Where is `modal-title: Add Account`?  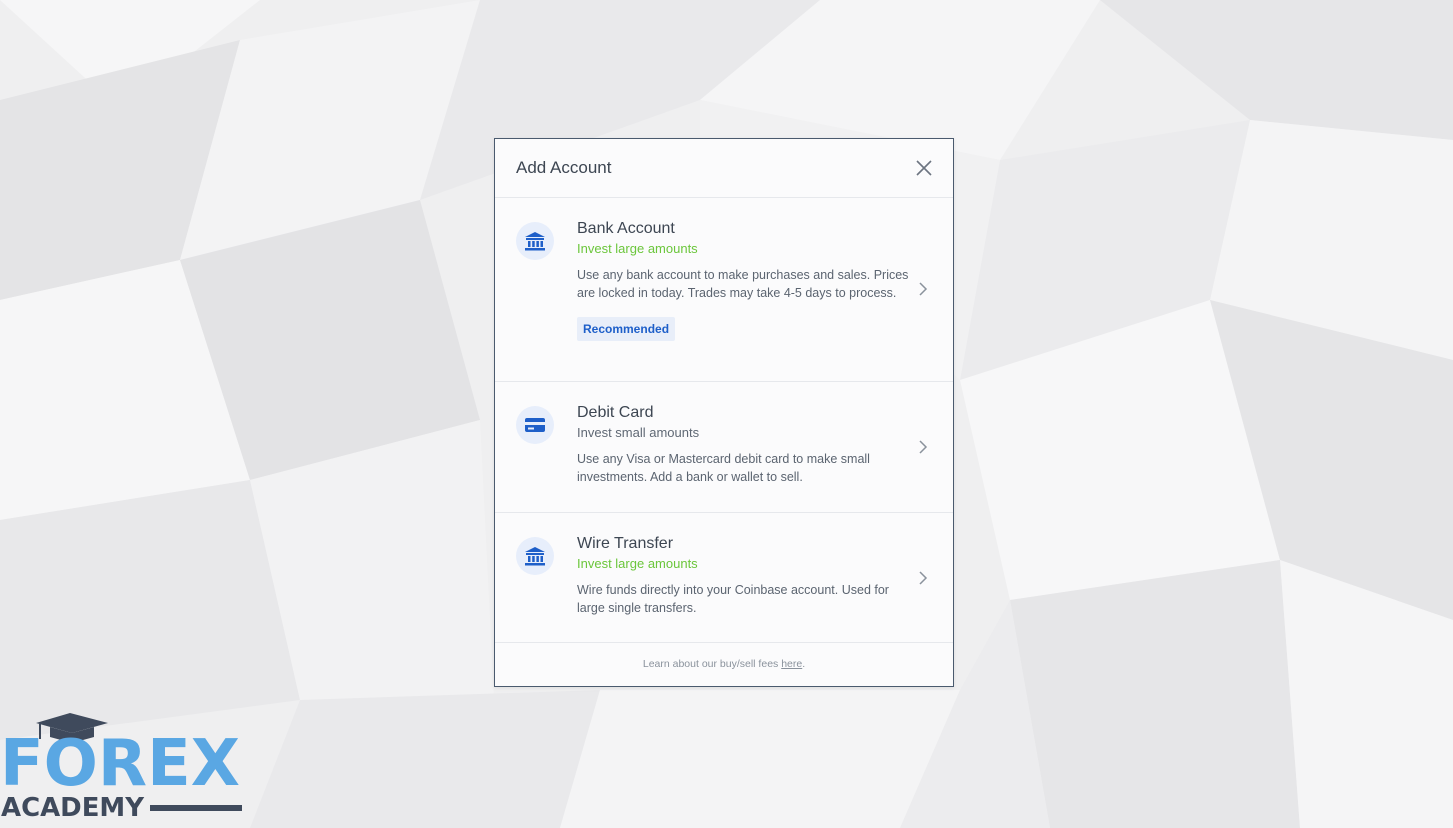
modal-title: Add Account is located at coordinates (564, 167).